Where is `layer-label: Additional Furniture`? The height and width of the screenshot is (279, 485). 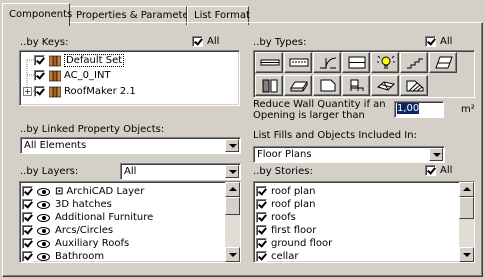
layer-label: Additional Furniture is located at coordinates (104, 217).